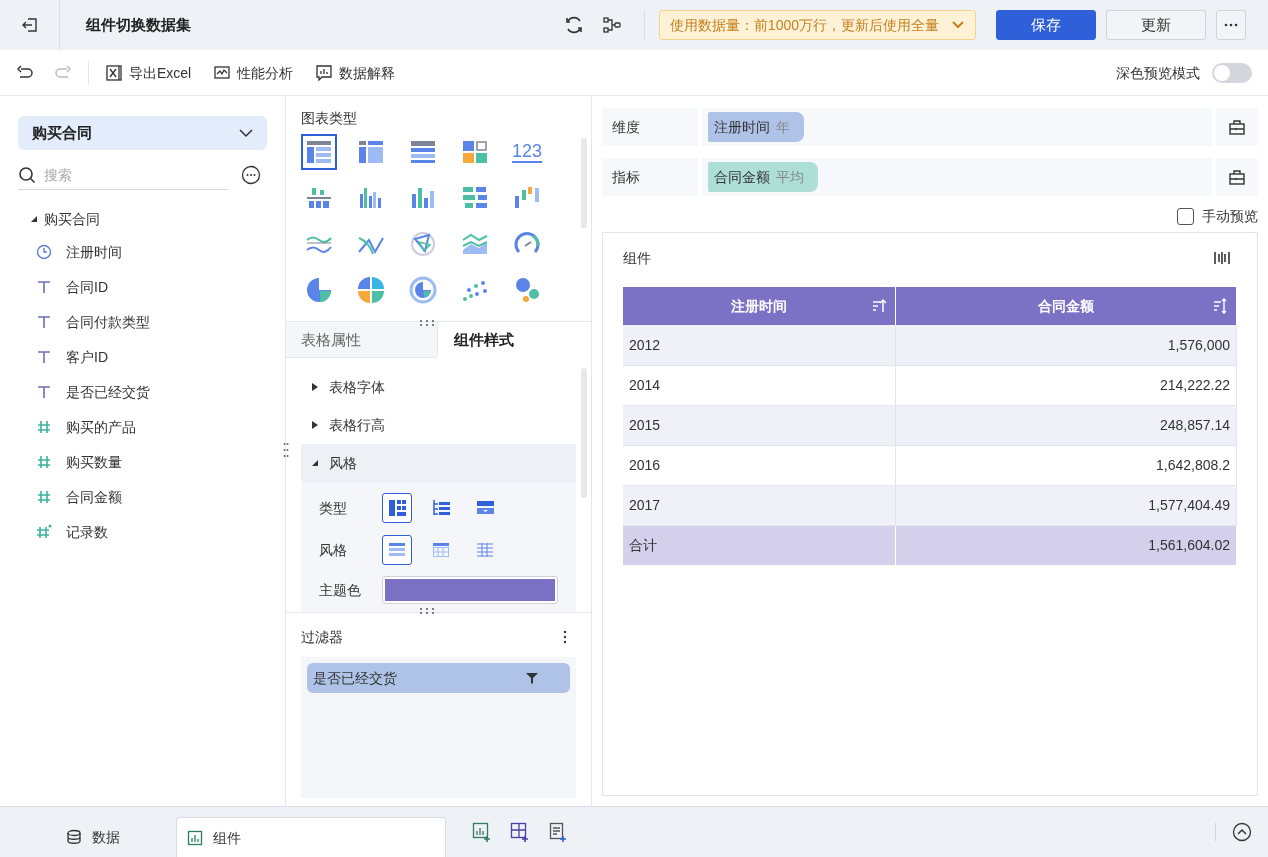 The height and width of the screenshot is (857, 1268). I want to click on option-label: 风格, so click(333, 550).